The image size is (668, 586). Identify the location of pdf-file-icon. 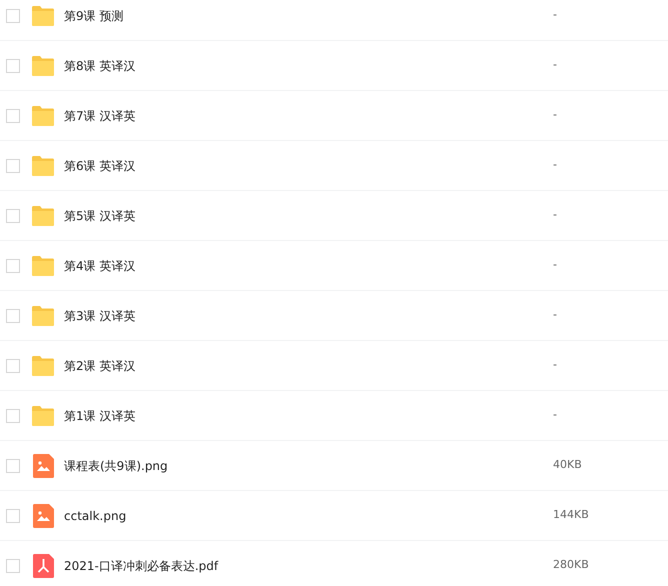
(43, 566).